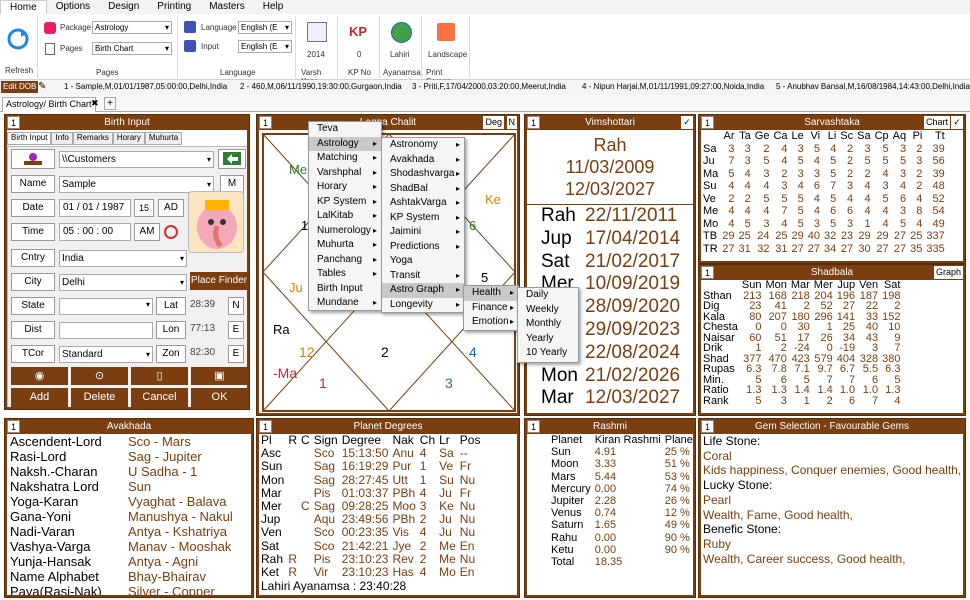 This screenshot has width=970, height=600. Describe the element at coordinates (423, 189) in the screenshot. I see `menu-shadbal: ShadBal` at that location.